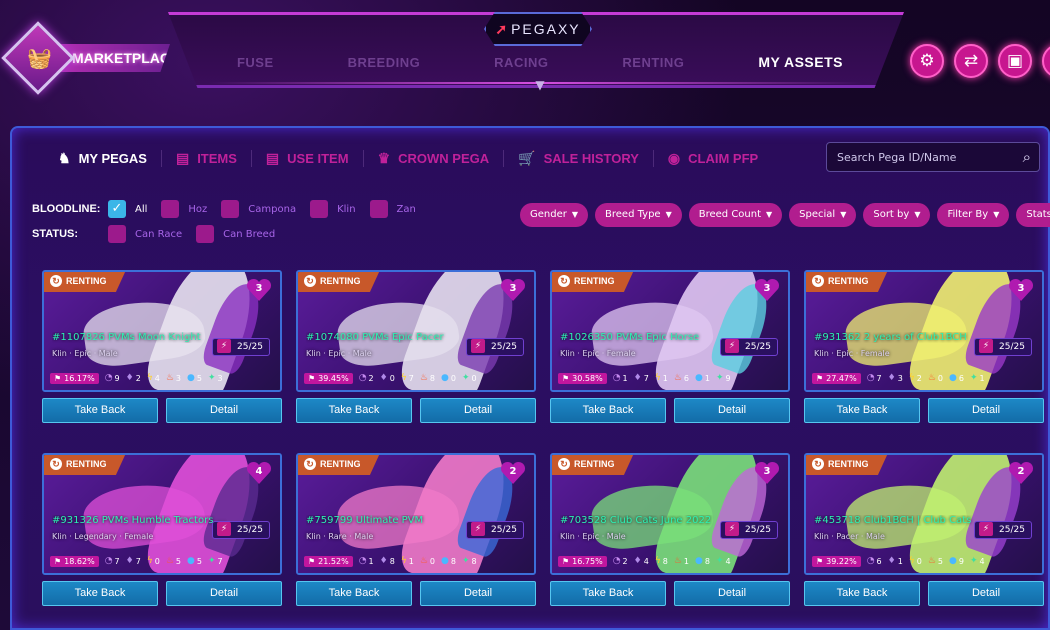  What do you see at coordinates (677, 561) in the screenshot?
I see `fire-icon: ♨` at bounding box center [677, 561].